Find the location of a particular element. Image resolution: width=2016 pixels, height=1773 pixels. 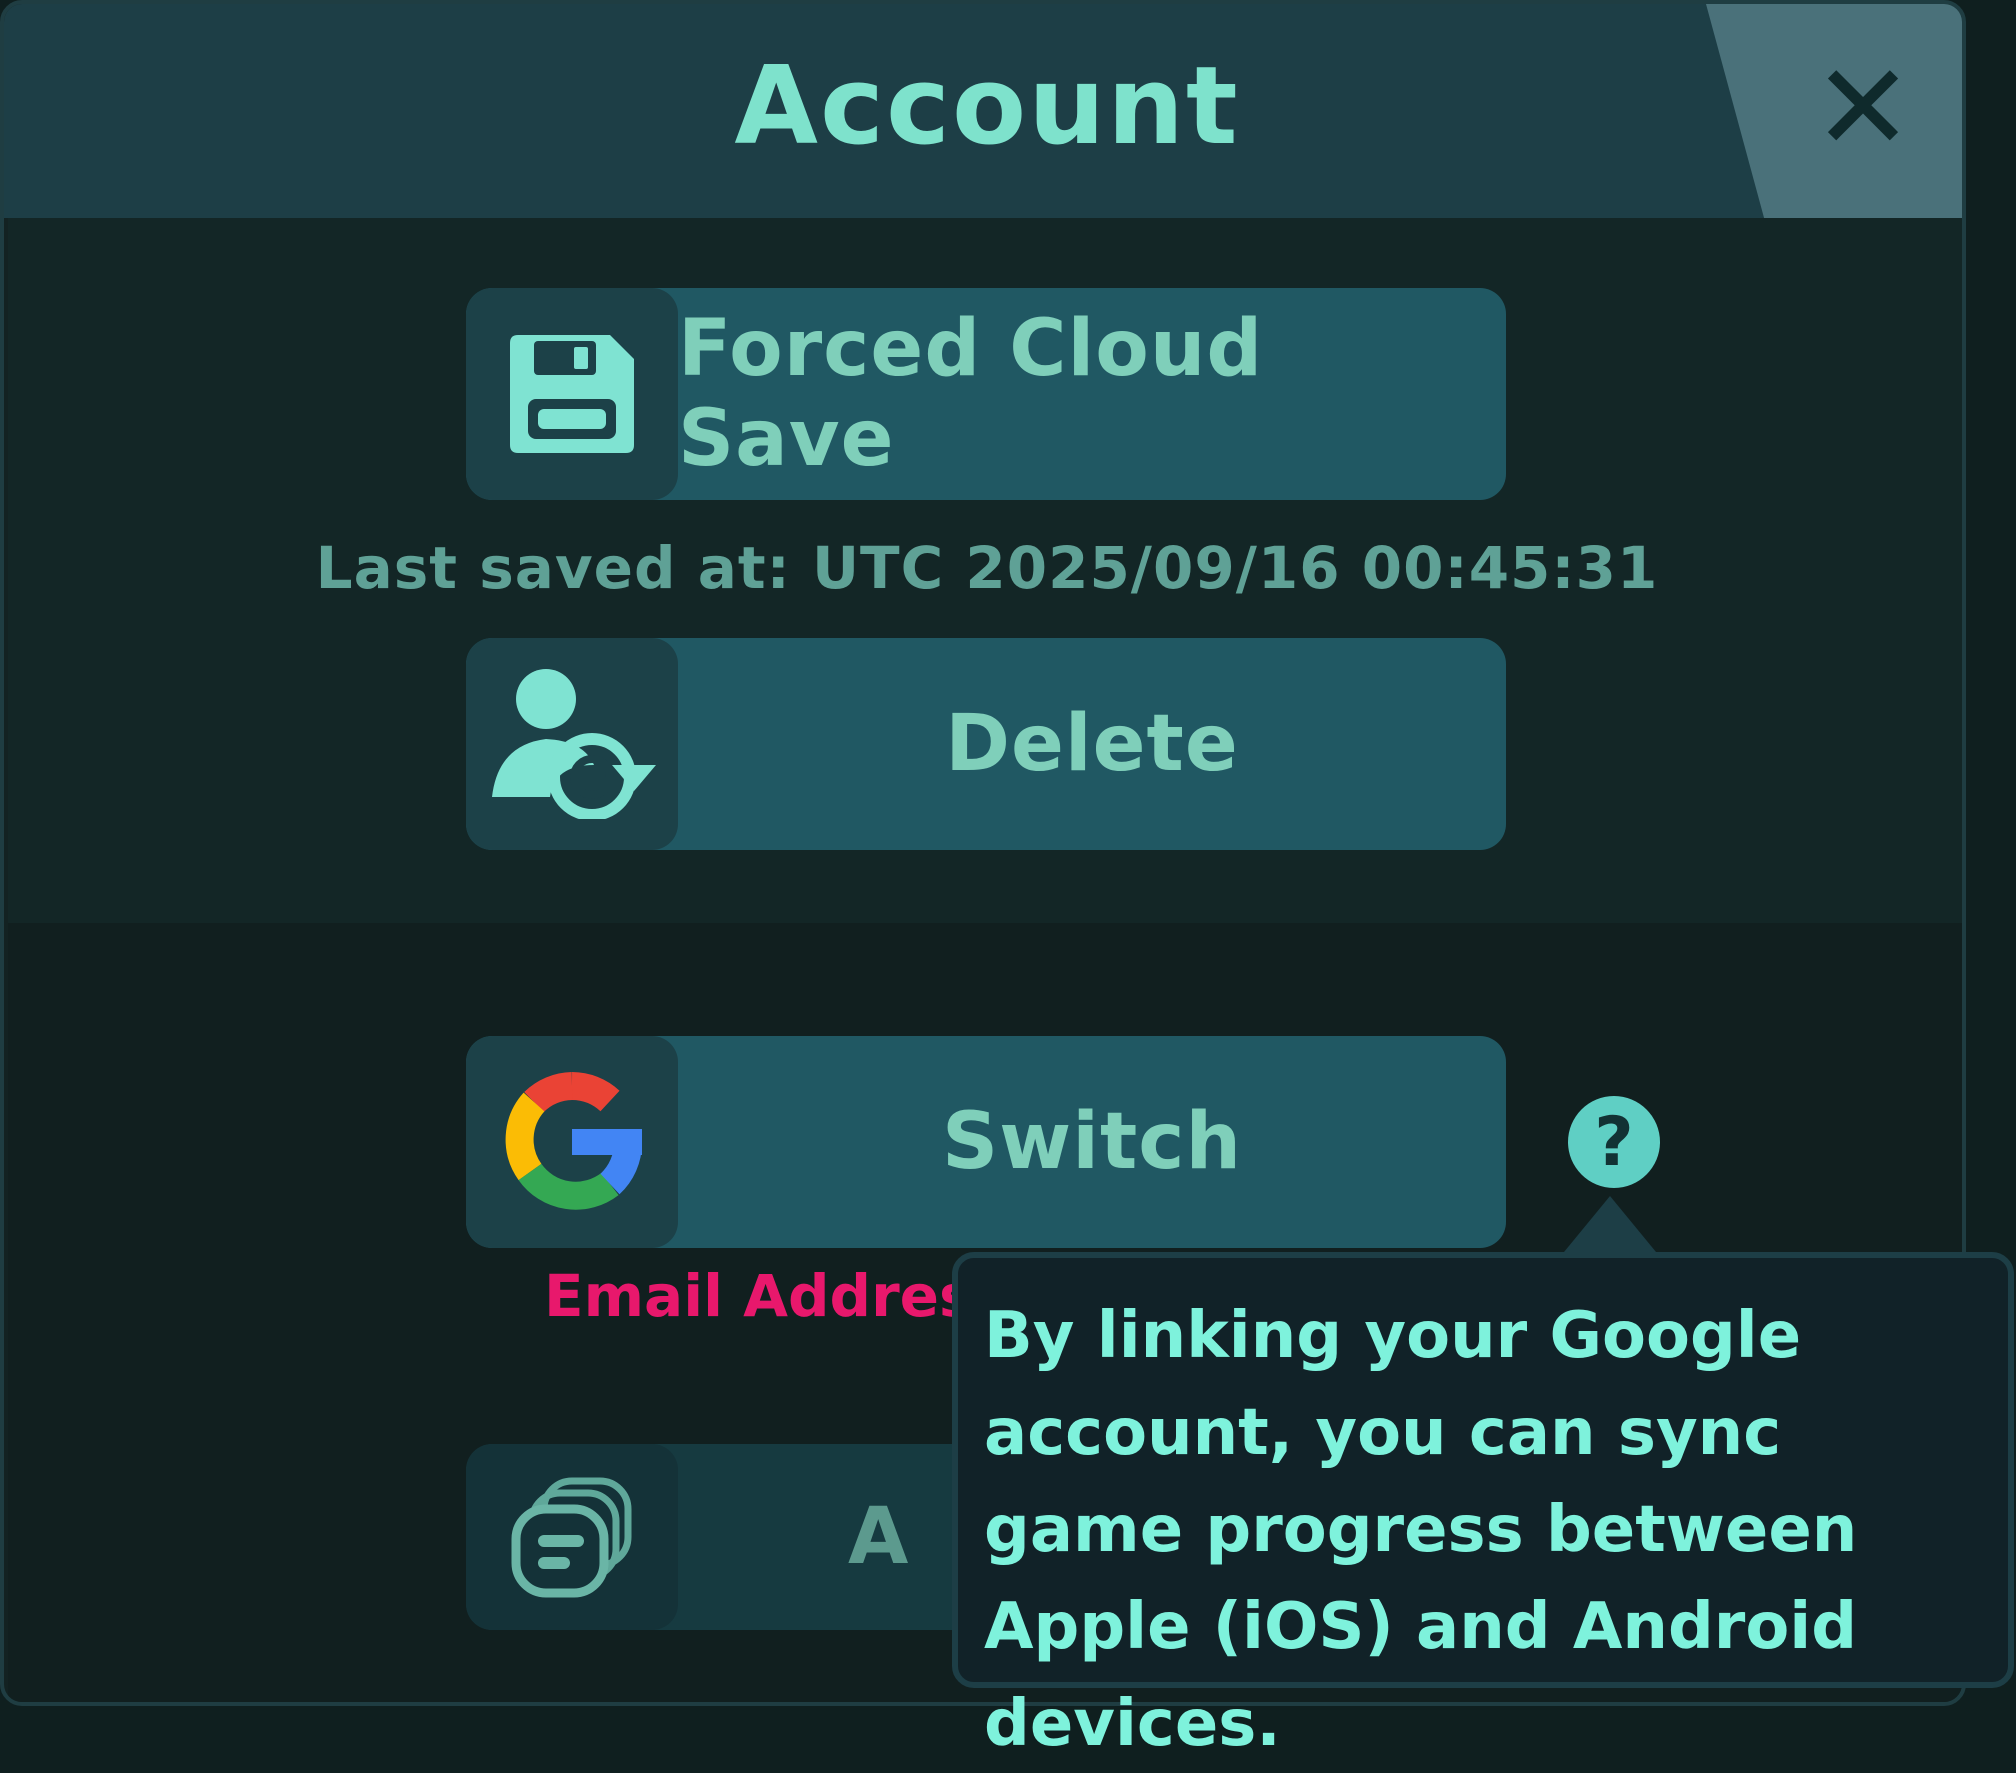

dialog-header: Account ✕ is located at coordinates (983, 111).